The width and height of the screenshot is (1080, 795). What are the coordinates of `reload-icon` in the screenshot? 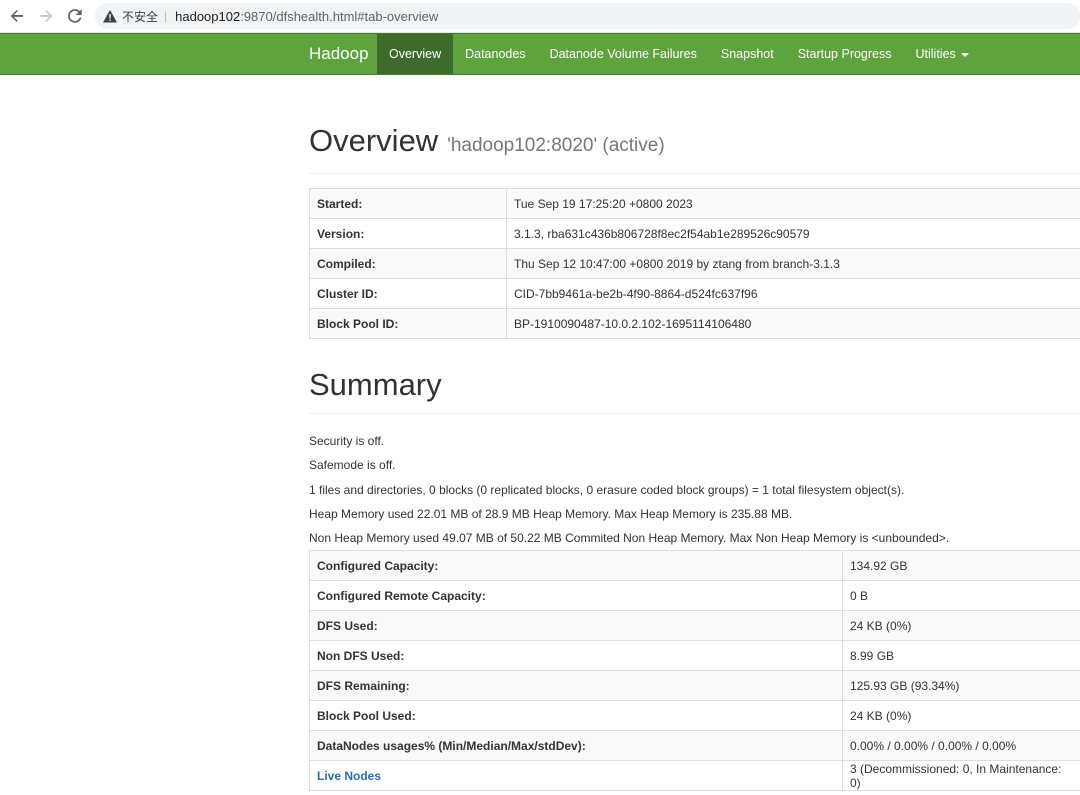 It's located at (75, 16).